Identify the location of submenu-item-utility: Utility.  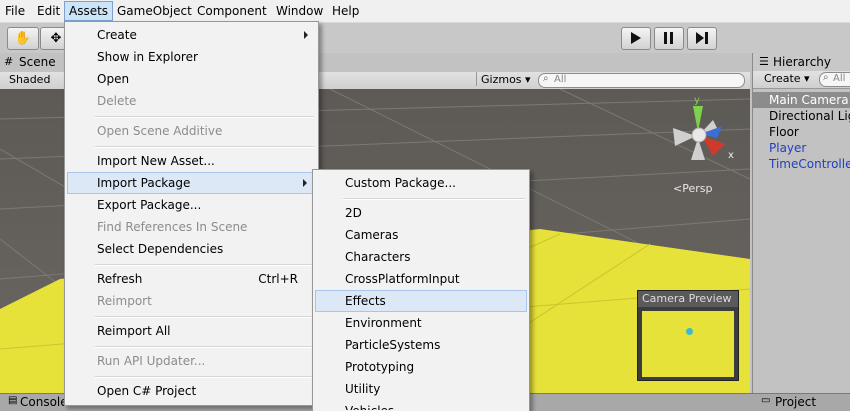
(421, 389).